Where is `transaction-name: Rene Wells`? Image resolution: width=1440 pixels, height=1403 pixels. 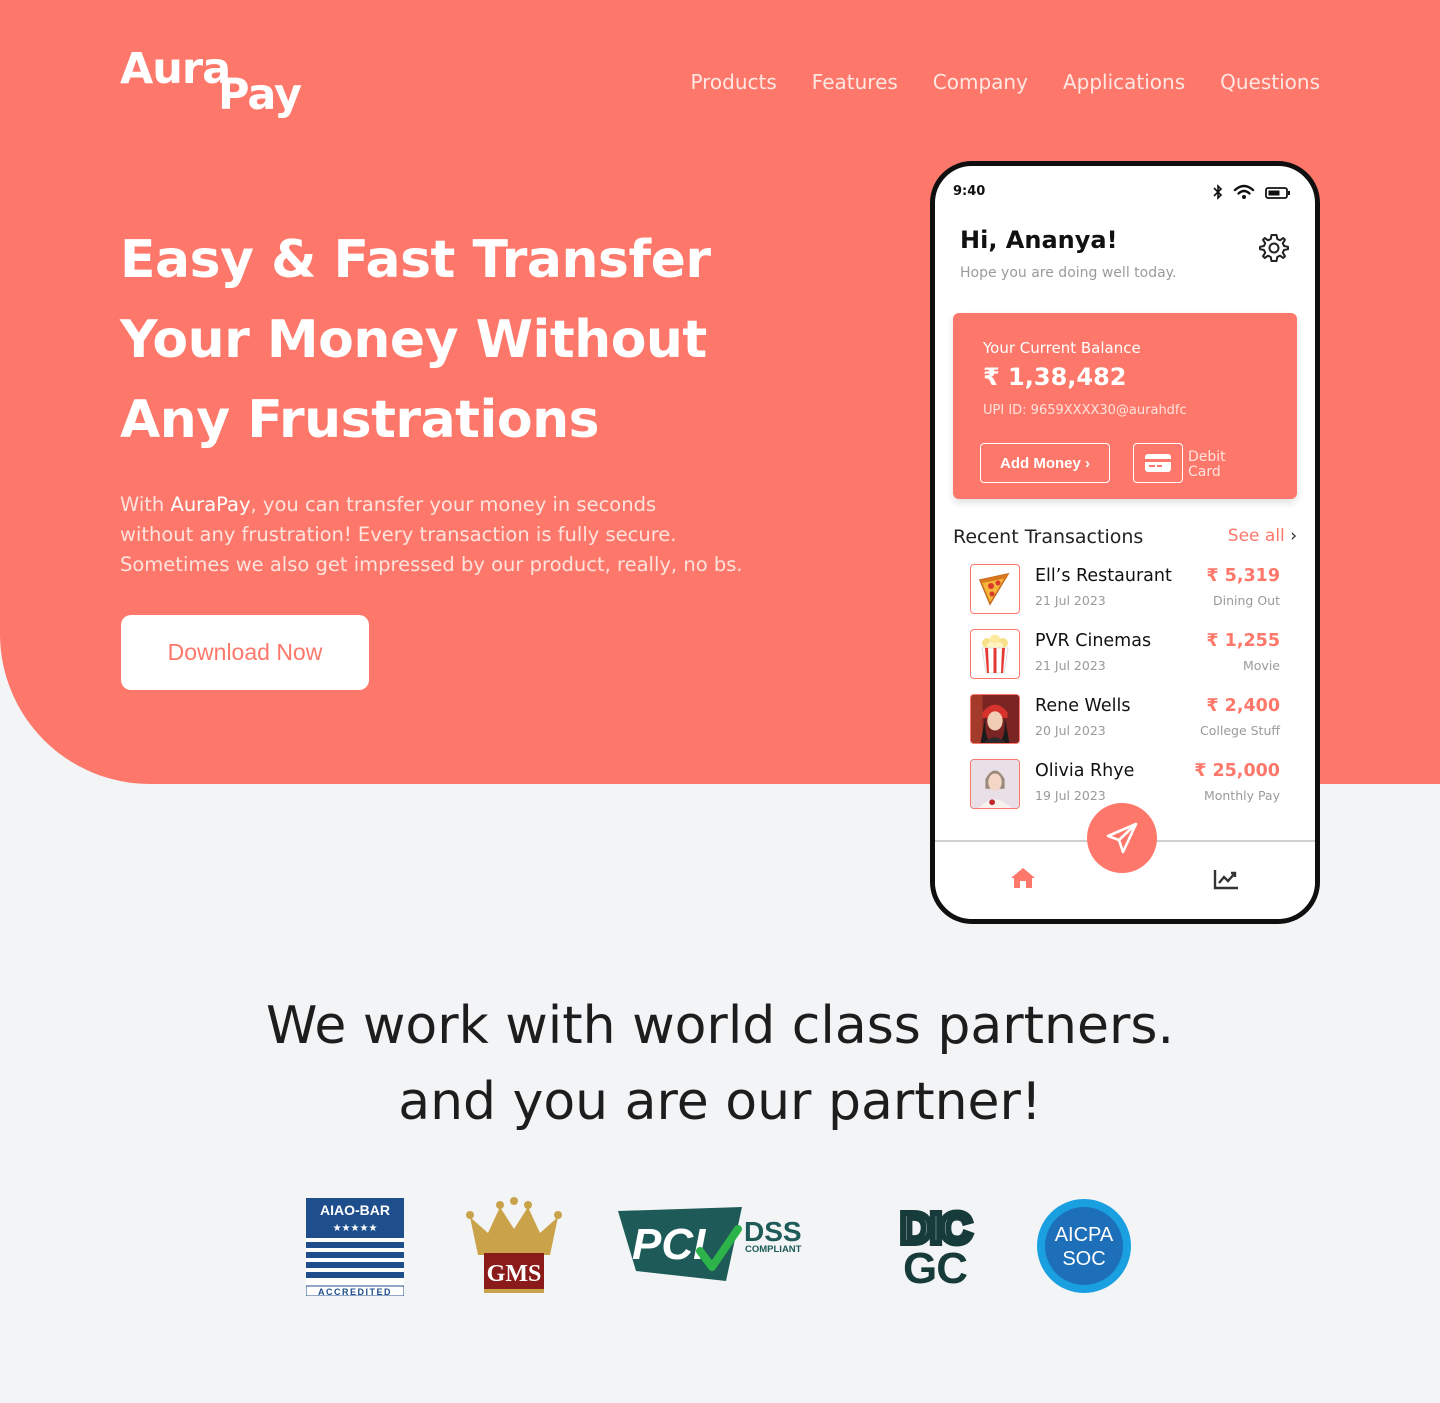 transaction-name: Rene Wells is located at coordinates (1083, 706).